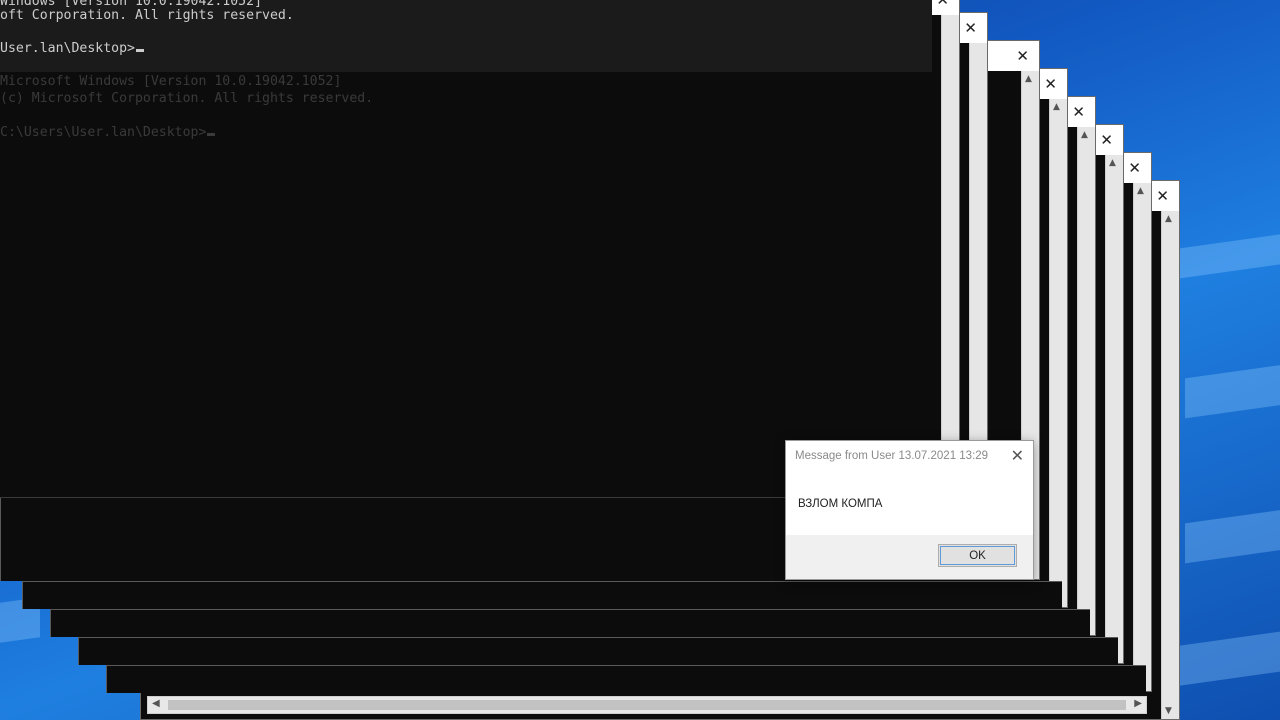 The image size is (1280, 720). Describe the element at coordinates (108, 132) in the screenshot. I see `console-ghost-prompt: C:\Users\User.lan\Desktop>` at that location.